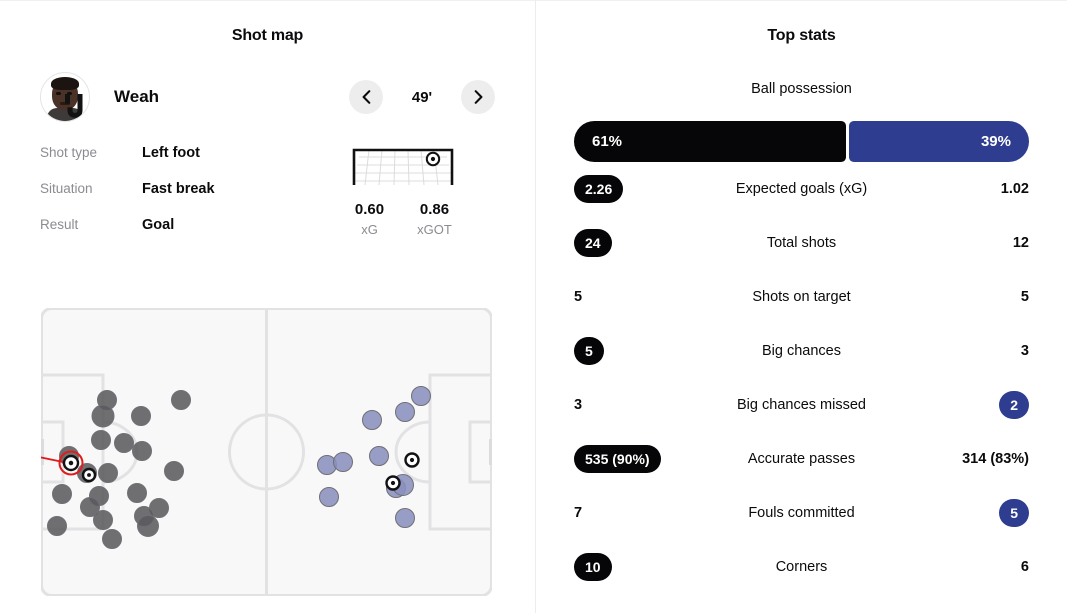  What do you see at coordinates (171, 153) in the screenshot?
I see `detail-value: Left foot` at bounding box center [171, 153].